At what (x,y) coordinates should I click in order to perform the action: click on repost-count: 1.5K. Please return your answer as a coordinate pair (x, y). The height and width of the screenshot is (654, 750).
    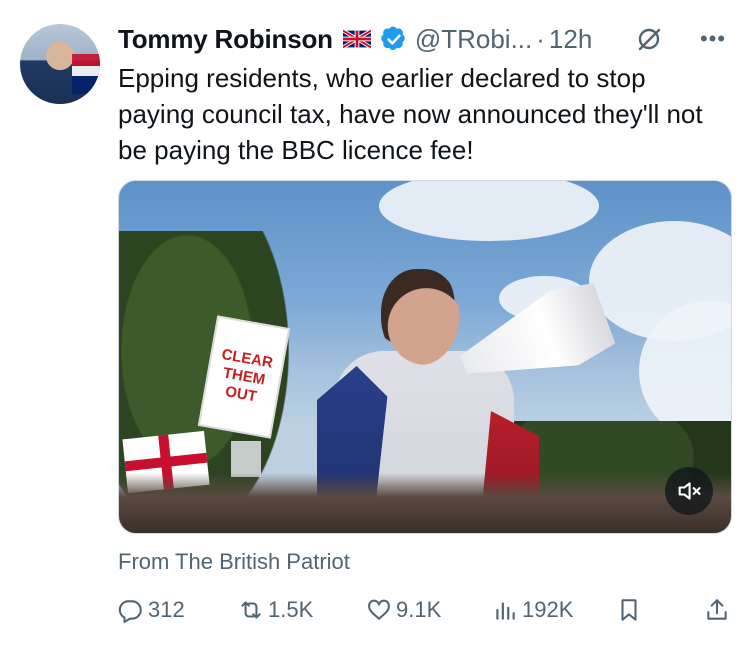
    Looking at the image, I should click on (291, 609).